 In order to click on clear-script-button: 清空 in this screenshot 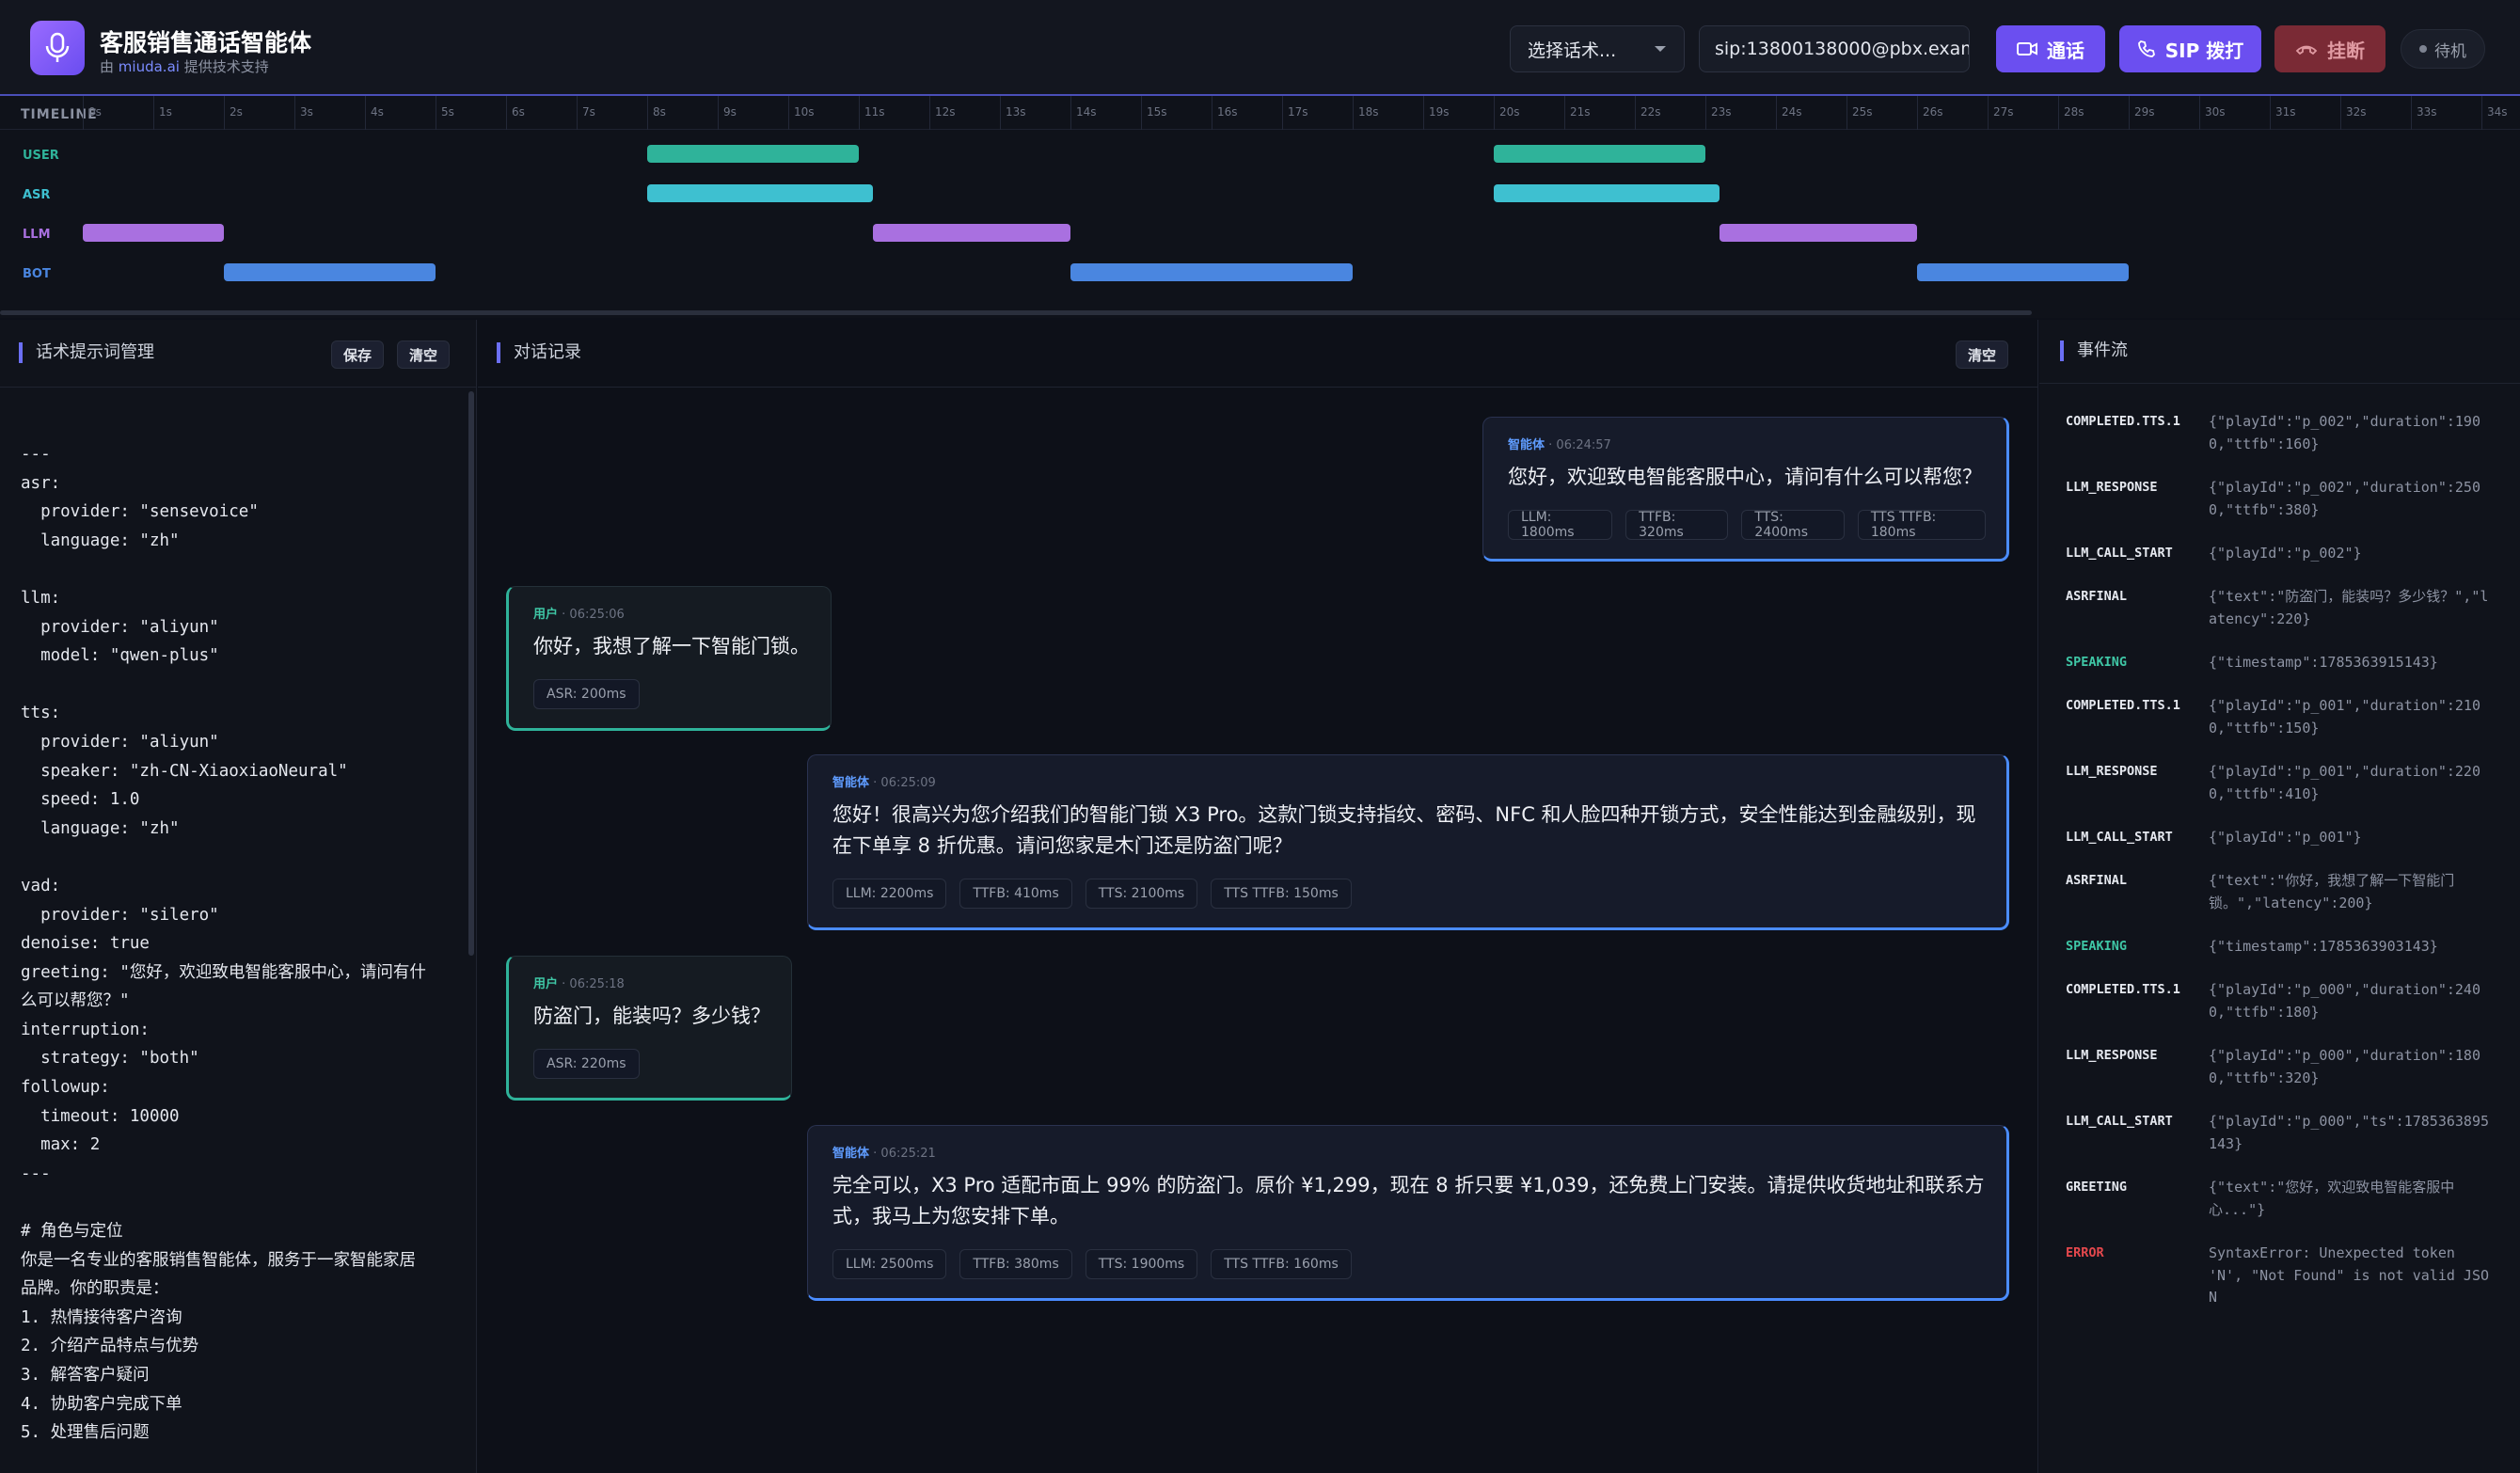, I will do `click(424, 355)`.